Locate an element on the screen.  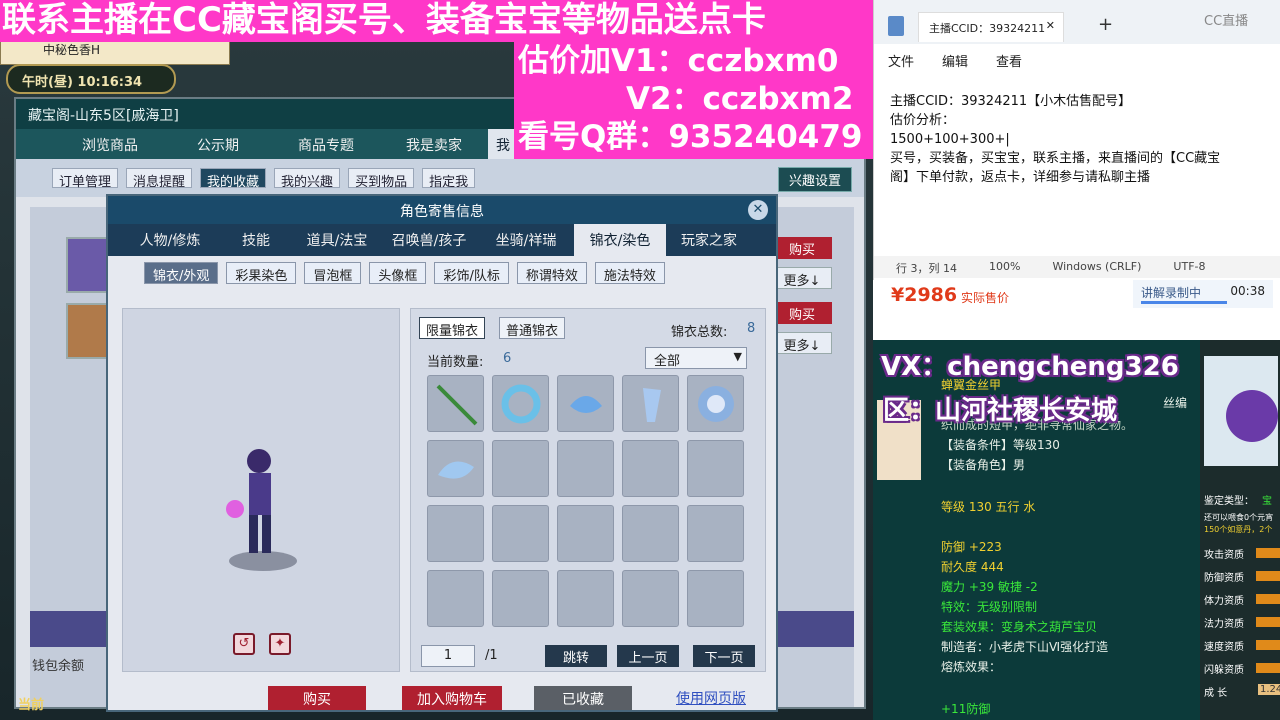
store-subtabs: 订单管理 消息提醒 我的收藏 我的兴趣 买到物品 指定我 兴趣设置 is located at coordinates (440, 178).